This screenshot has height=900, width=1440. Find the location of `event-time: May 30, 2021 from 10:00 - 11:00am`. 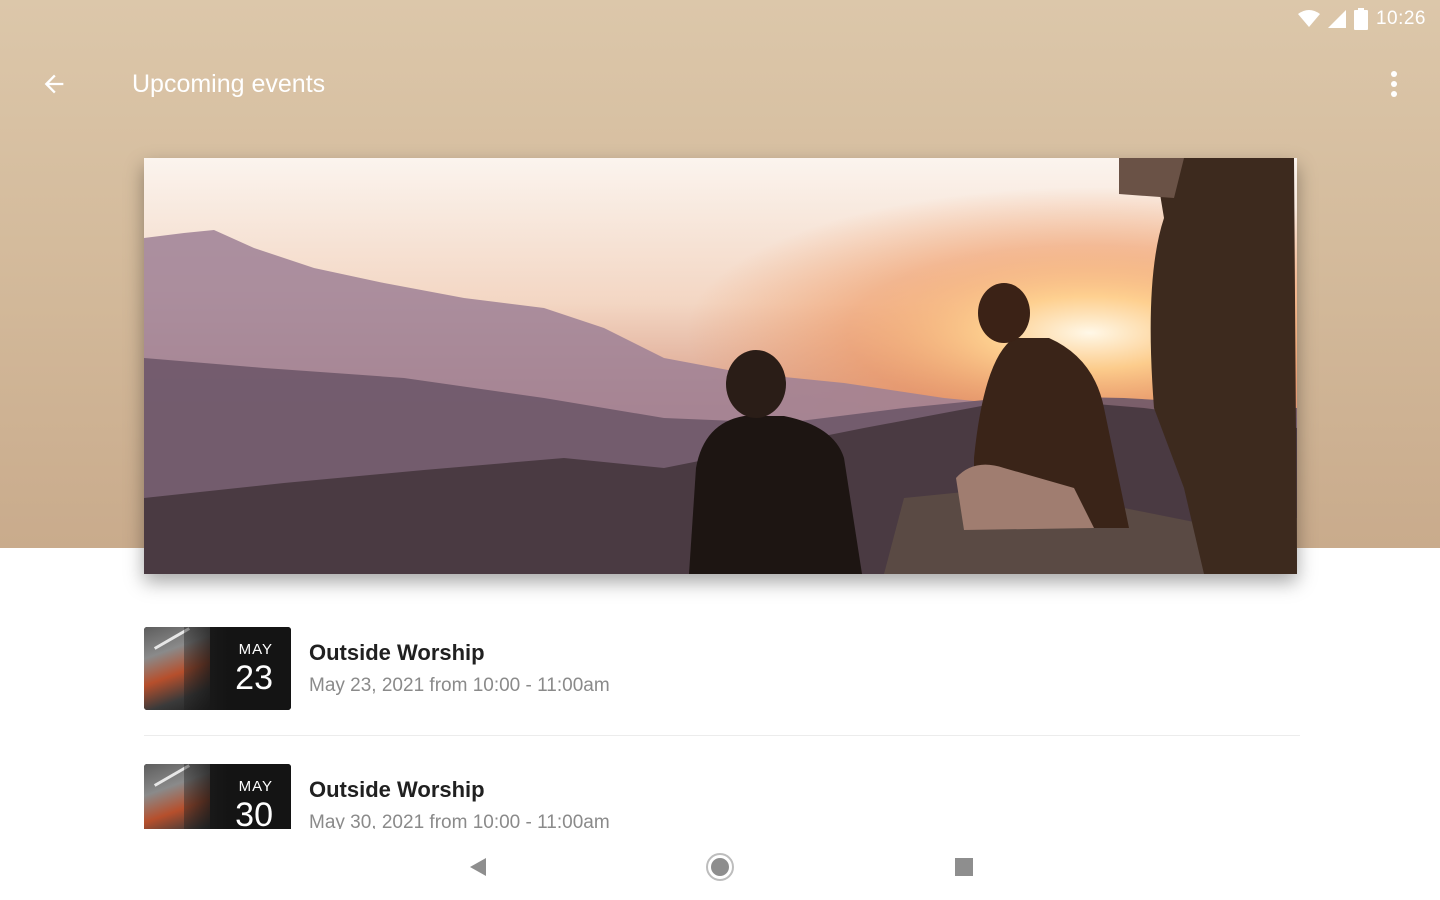

event-time: May 30, 2021 from 10:00 - 11:00am is located at coordinates (459, 820).